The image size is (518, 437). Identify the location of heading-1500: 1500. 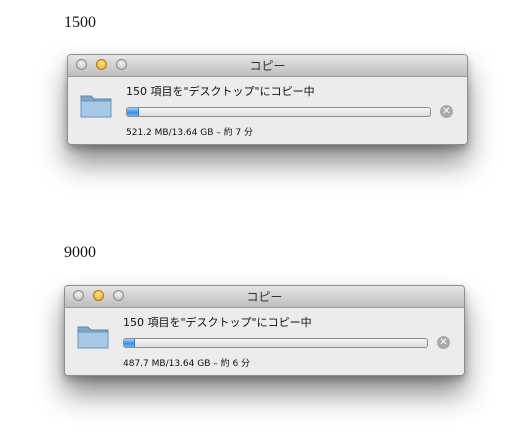
(80, 22).